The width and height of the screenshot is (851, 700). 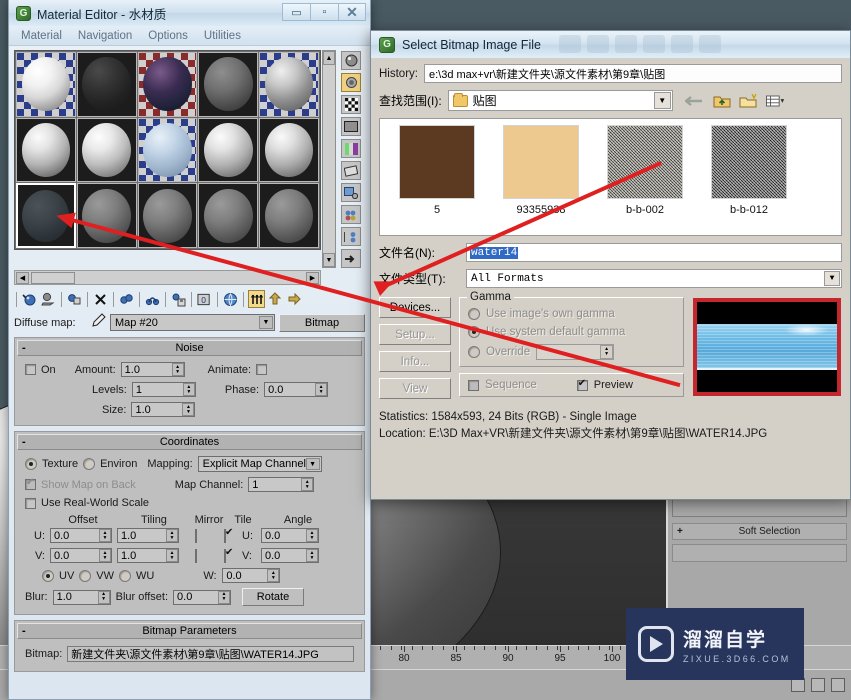 I want to click on filename-input: water14, so click(x=654, y=252).